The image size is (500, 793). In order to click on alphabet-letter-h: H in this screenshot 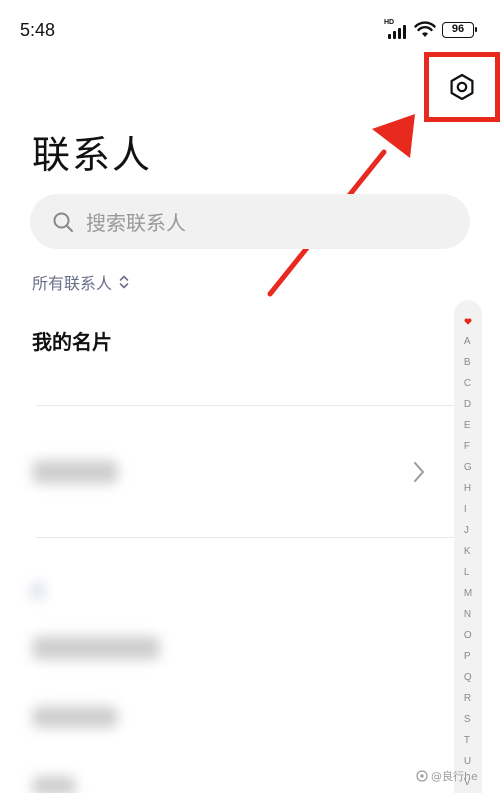, I will do `click(468, 488)`.